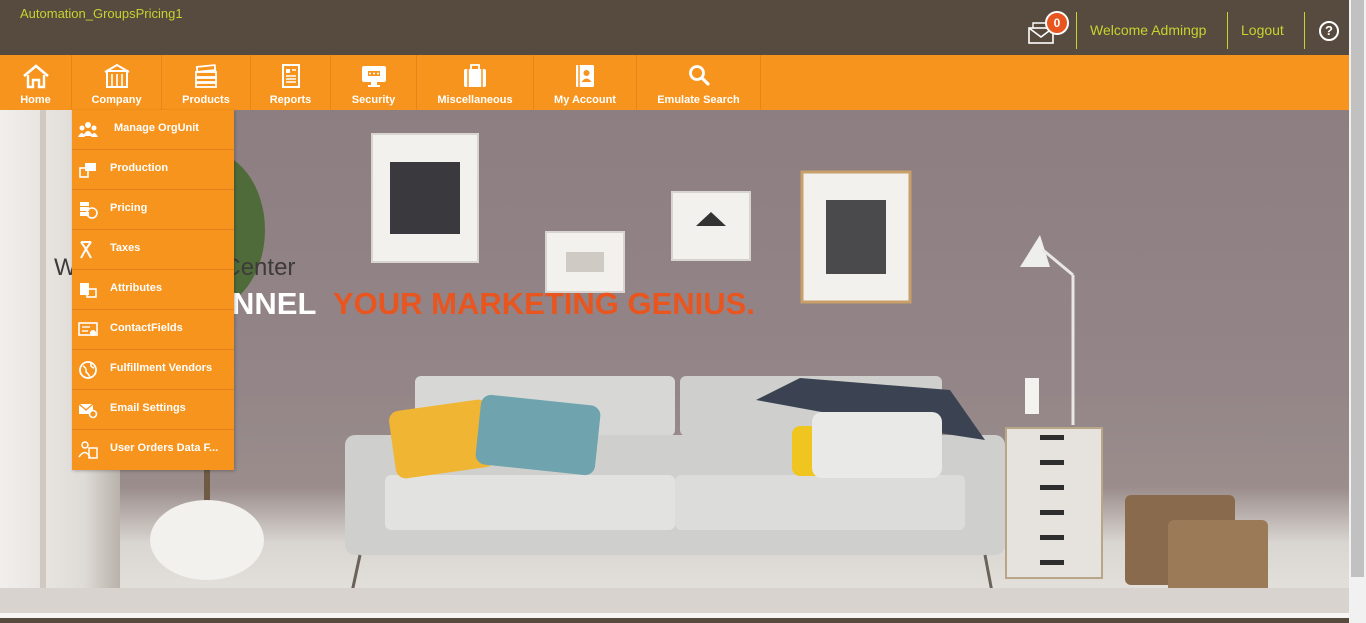 The width and height of the screenshot is (1366, 623). I want to click on menu-item-label: Fulfillment Vendors, so click(161, 368).